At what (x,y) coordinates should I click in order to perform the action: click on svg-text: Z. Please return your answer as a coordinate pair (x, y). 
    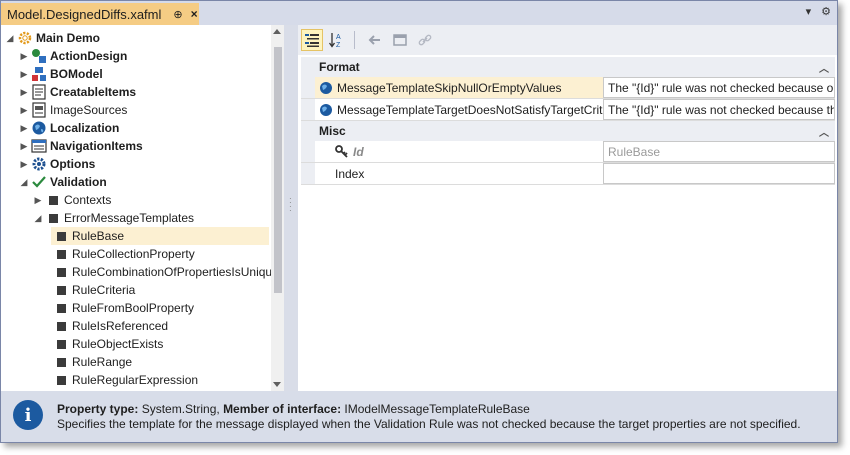
    Looking at the image, I should click on (338, 45).